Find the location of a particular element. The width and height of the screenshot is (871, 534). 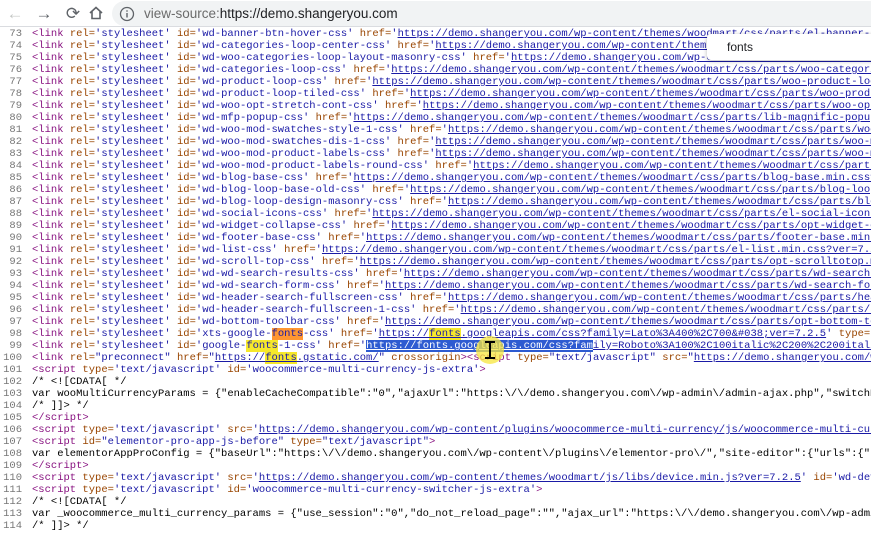

line-number: 77 is located at coordinates (15, 82).